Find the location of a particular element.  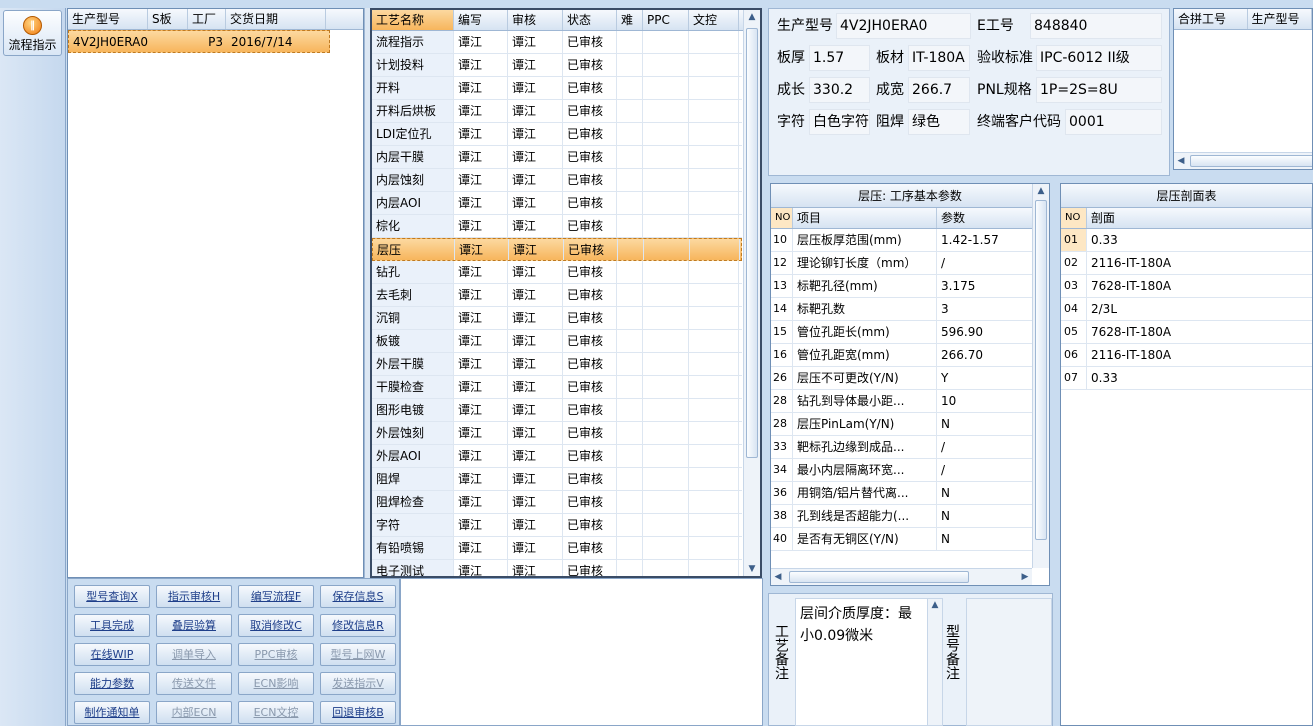

params-col-header: 参数 is located at coordinates (985, 218).